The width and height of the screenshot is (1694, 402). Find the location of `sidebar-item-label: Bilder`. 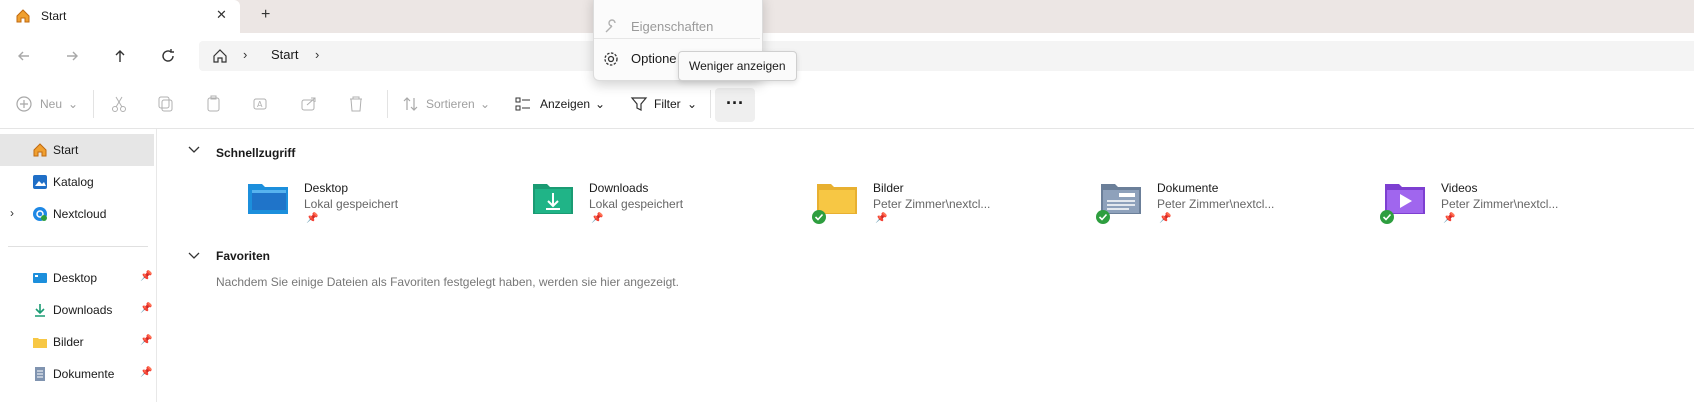

sidebar-item-label: Bilder is located at coordinates (68, 342).